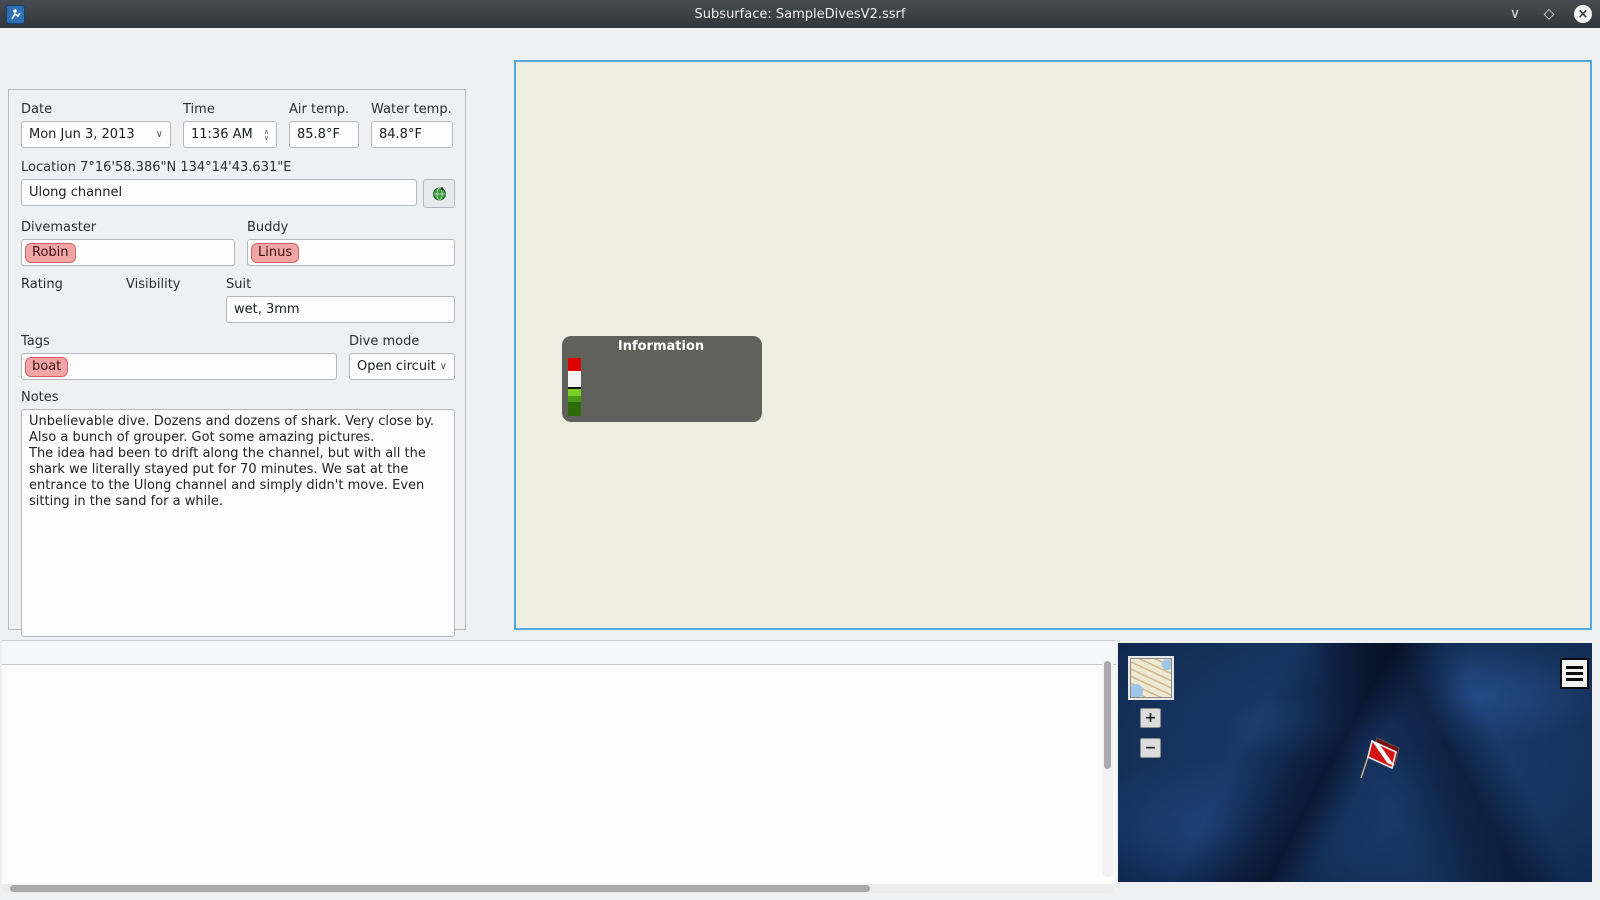 The width and height of the screenshot is (1600, 900). I want to click on titlebar: Subsurface: SampleDivesV2.ssrf ∨ ◇ ×, so click(800, 14).